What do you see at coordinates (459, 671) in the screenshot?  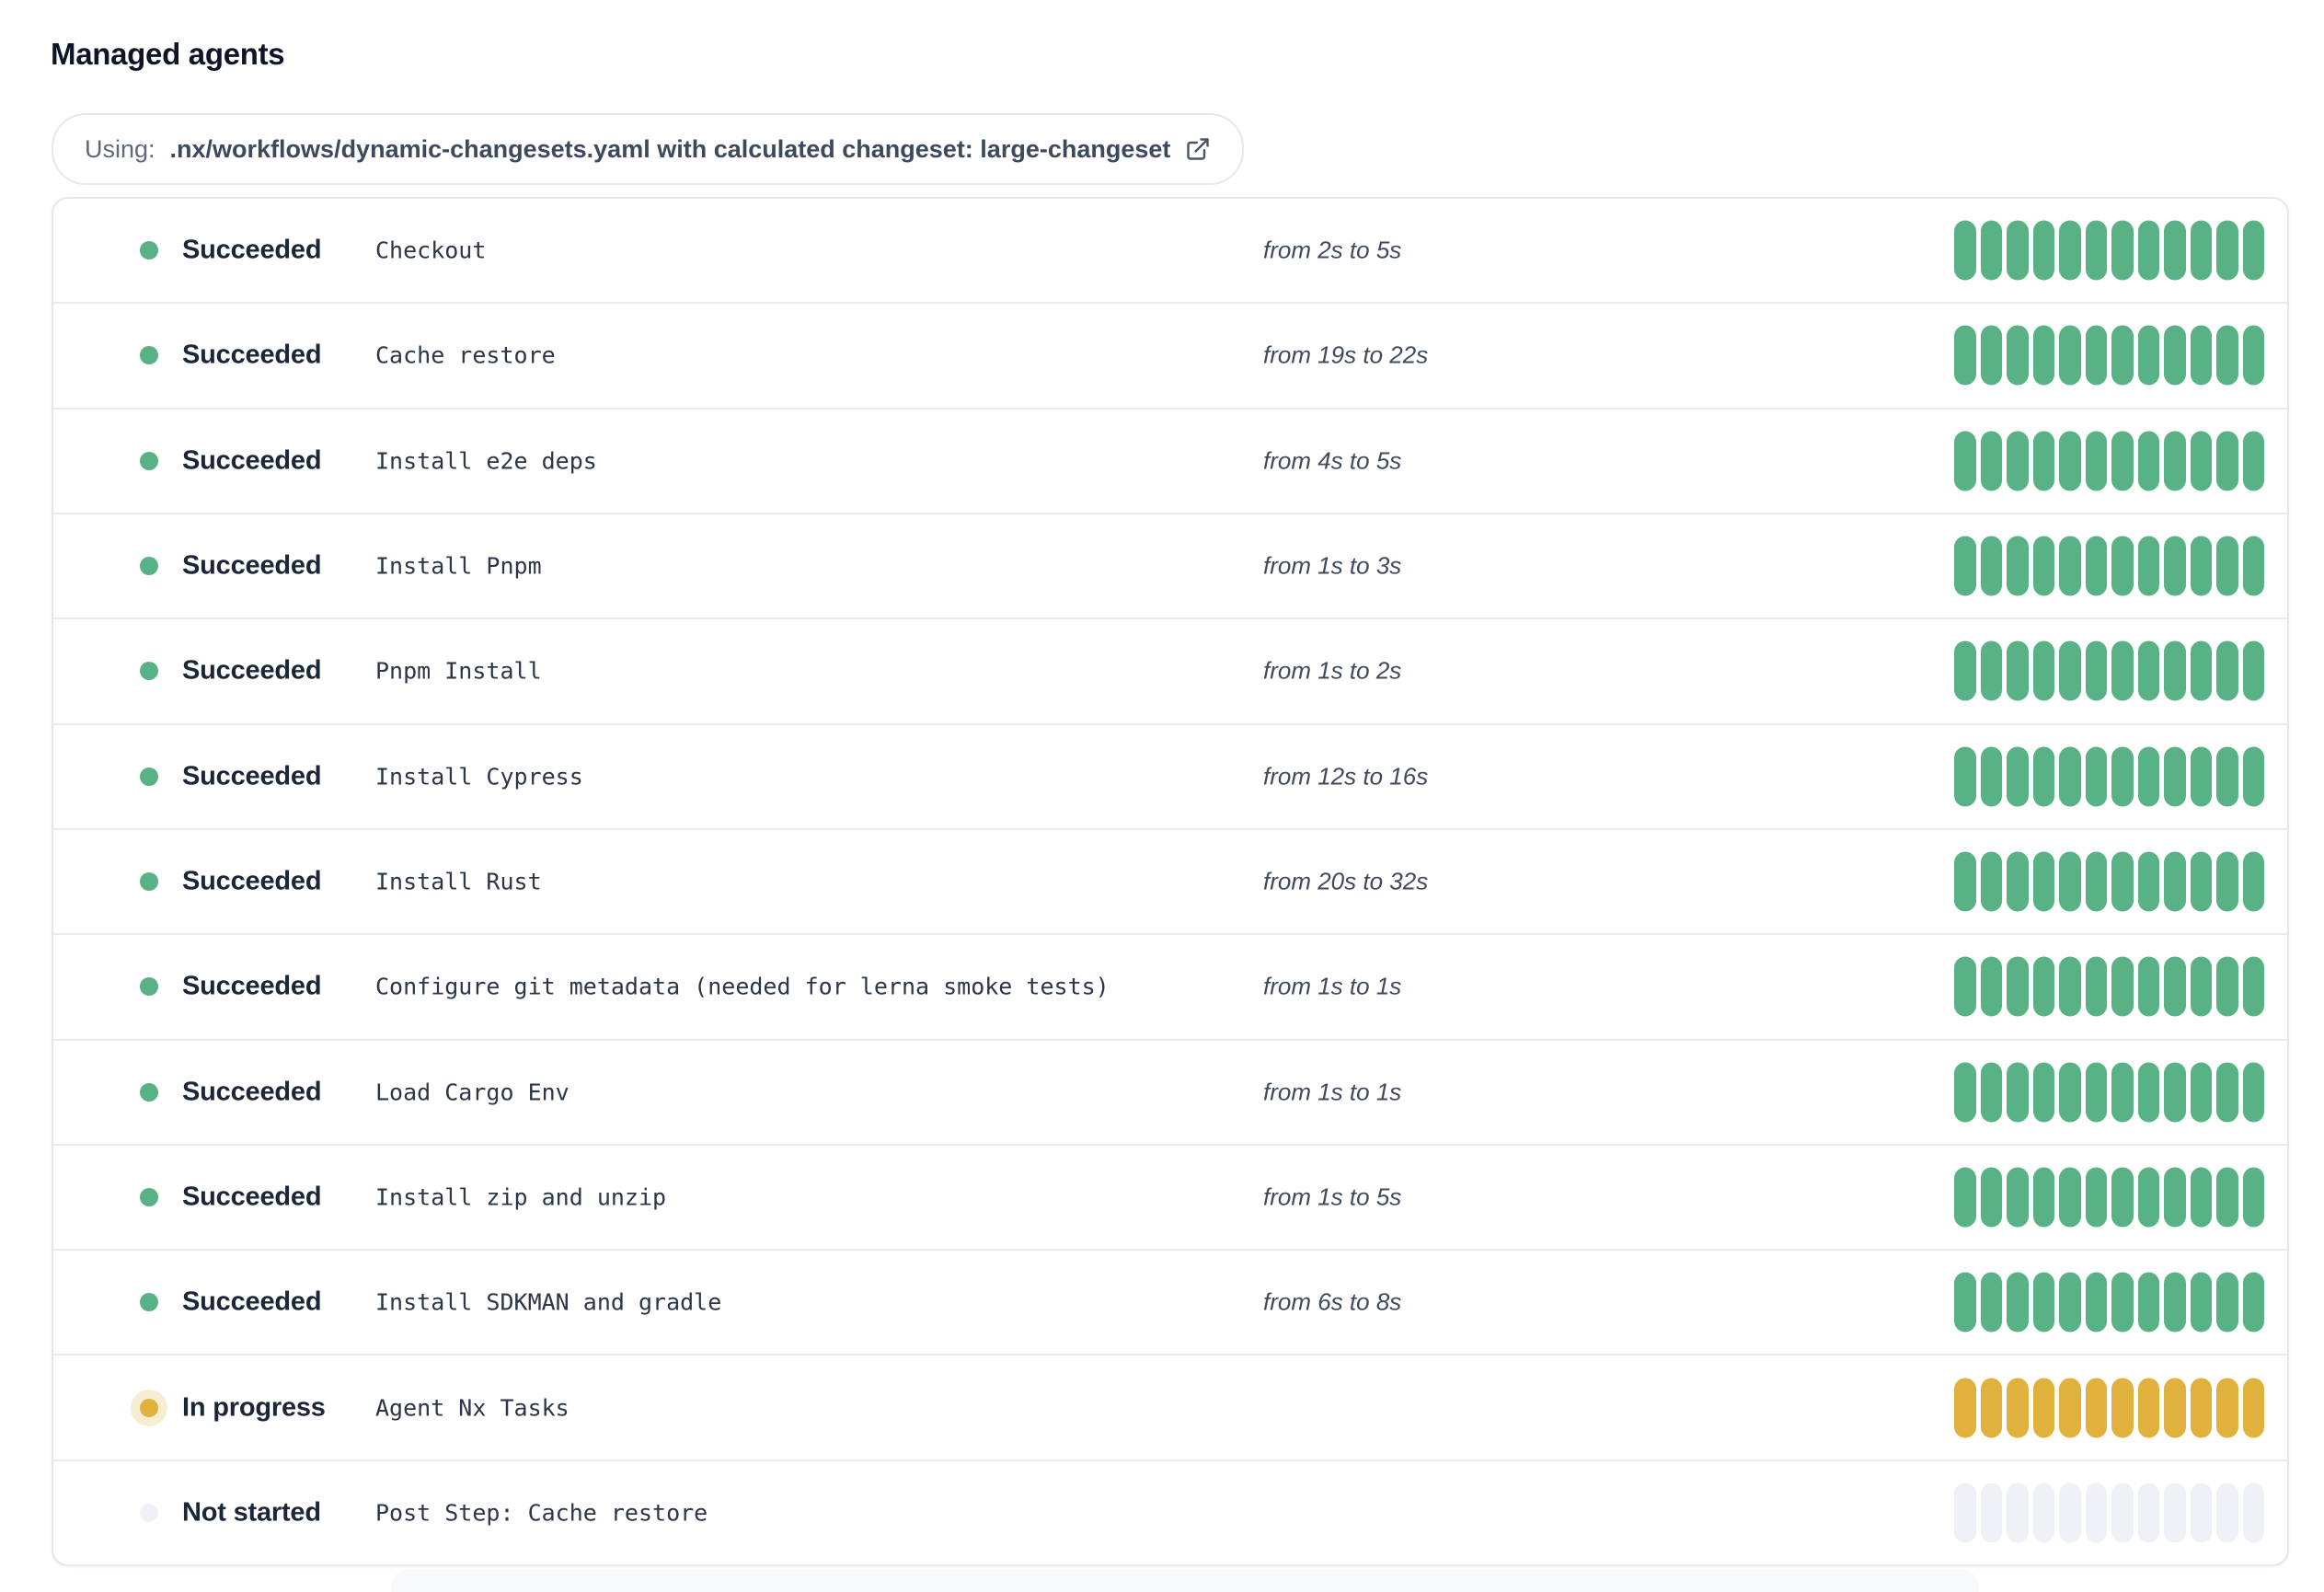 I see `step-name: Pnpm Install` at bounding box center [459, 671].